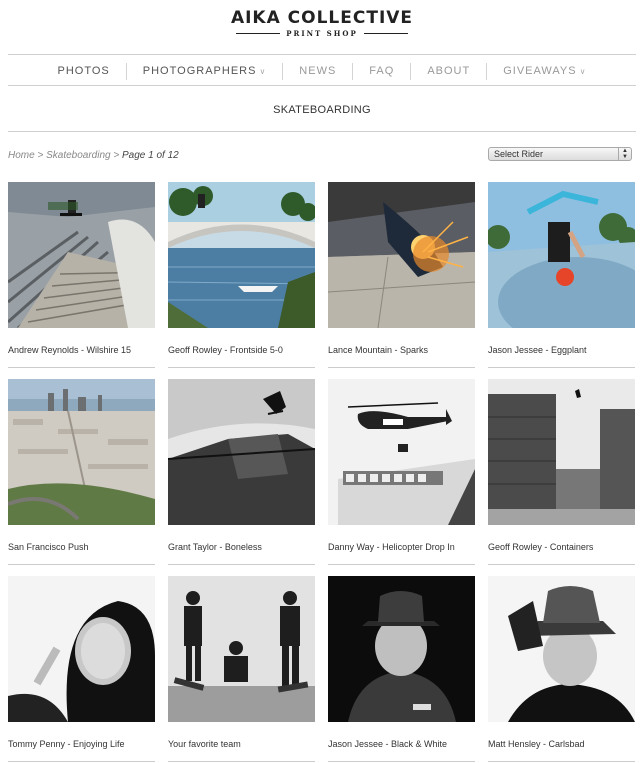  I want to click on nav-label: NEWS, so click(318, 70).